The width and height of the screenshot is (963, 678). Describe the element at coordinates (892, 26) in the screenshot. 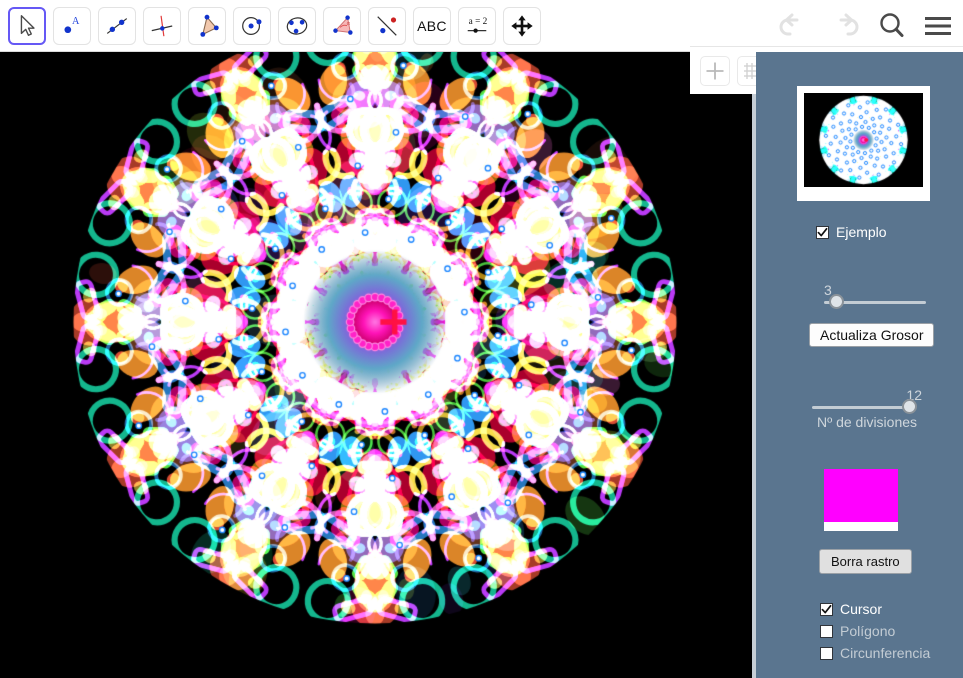

I see `search-button` at that location.